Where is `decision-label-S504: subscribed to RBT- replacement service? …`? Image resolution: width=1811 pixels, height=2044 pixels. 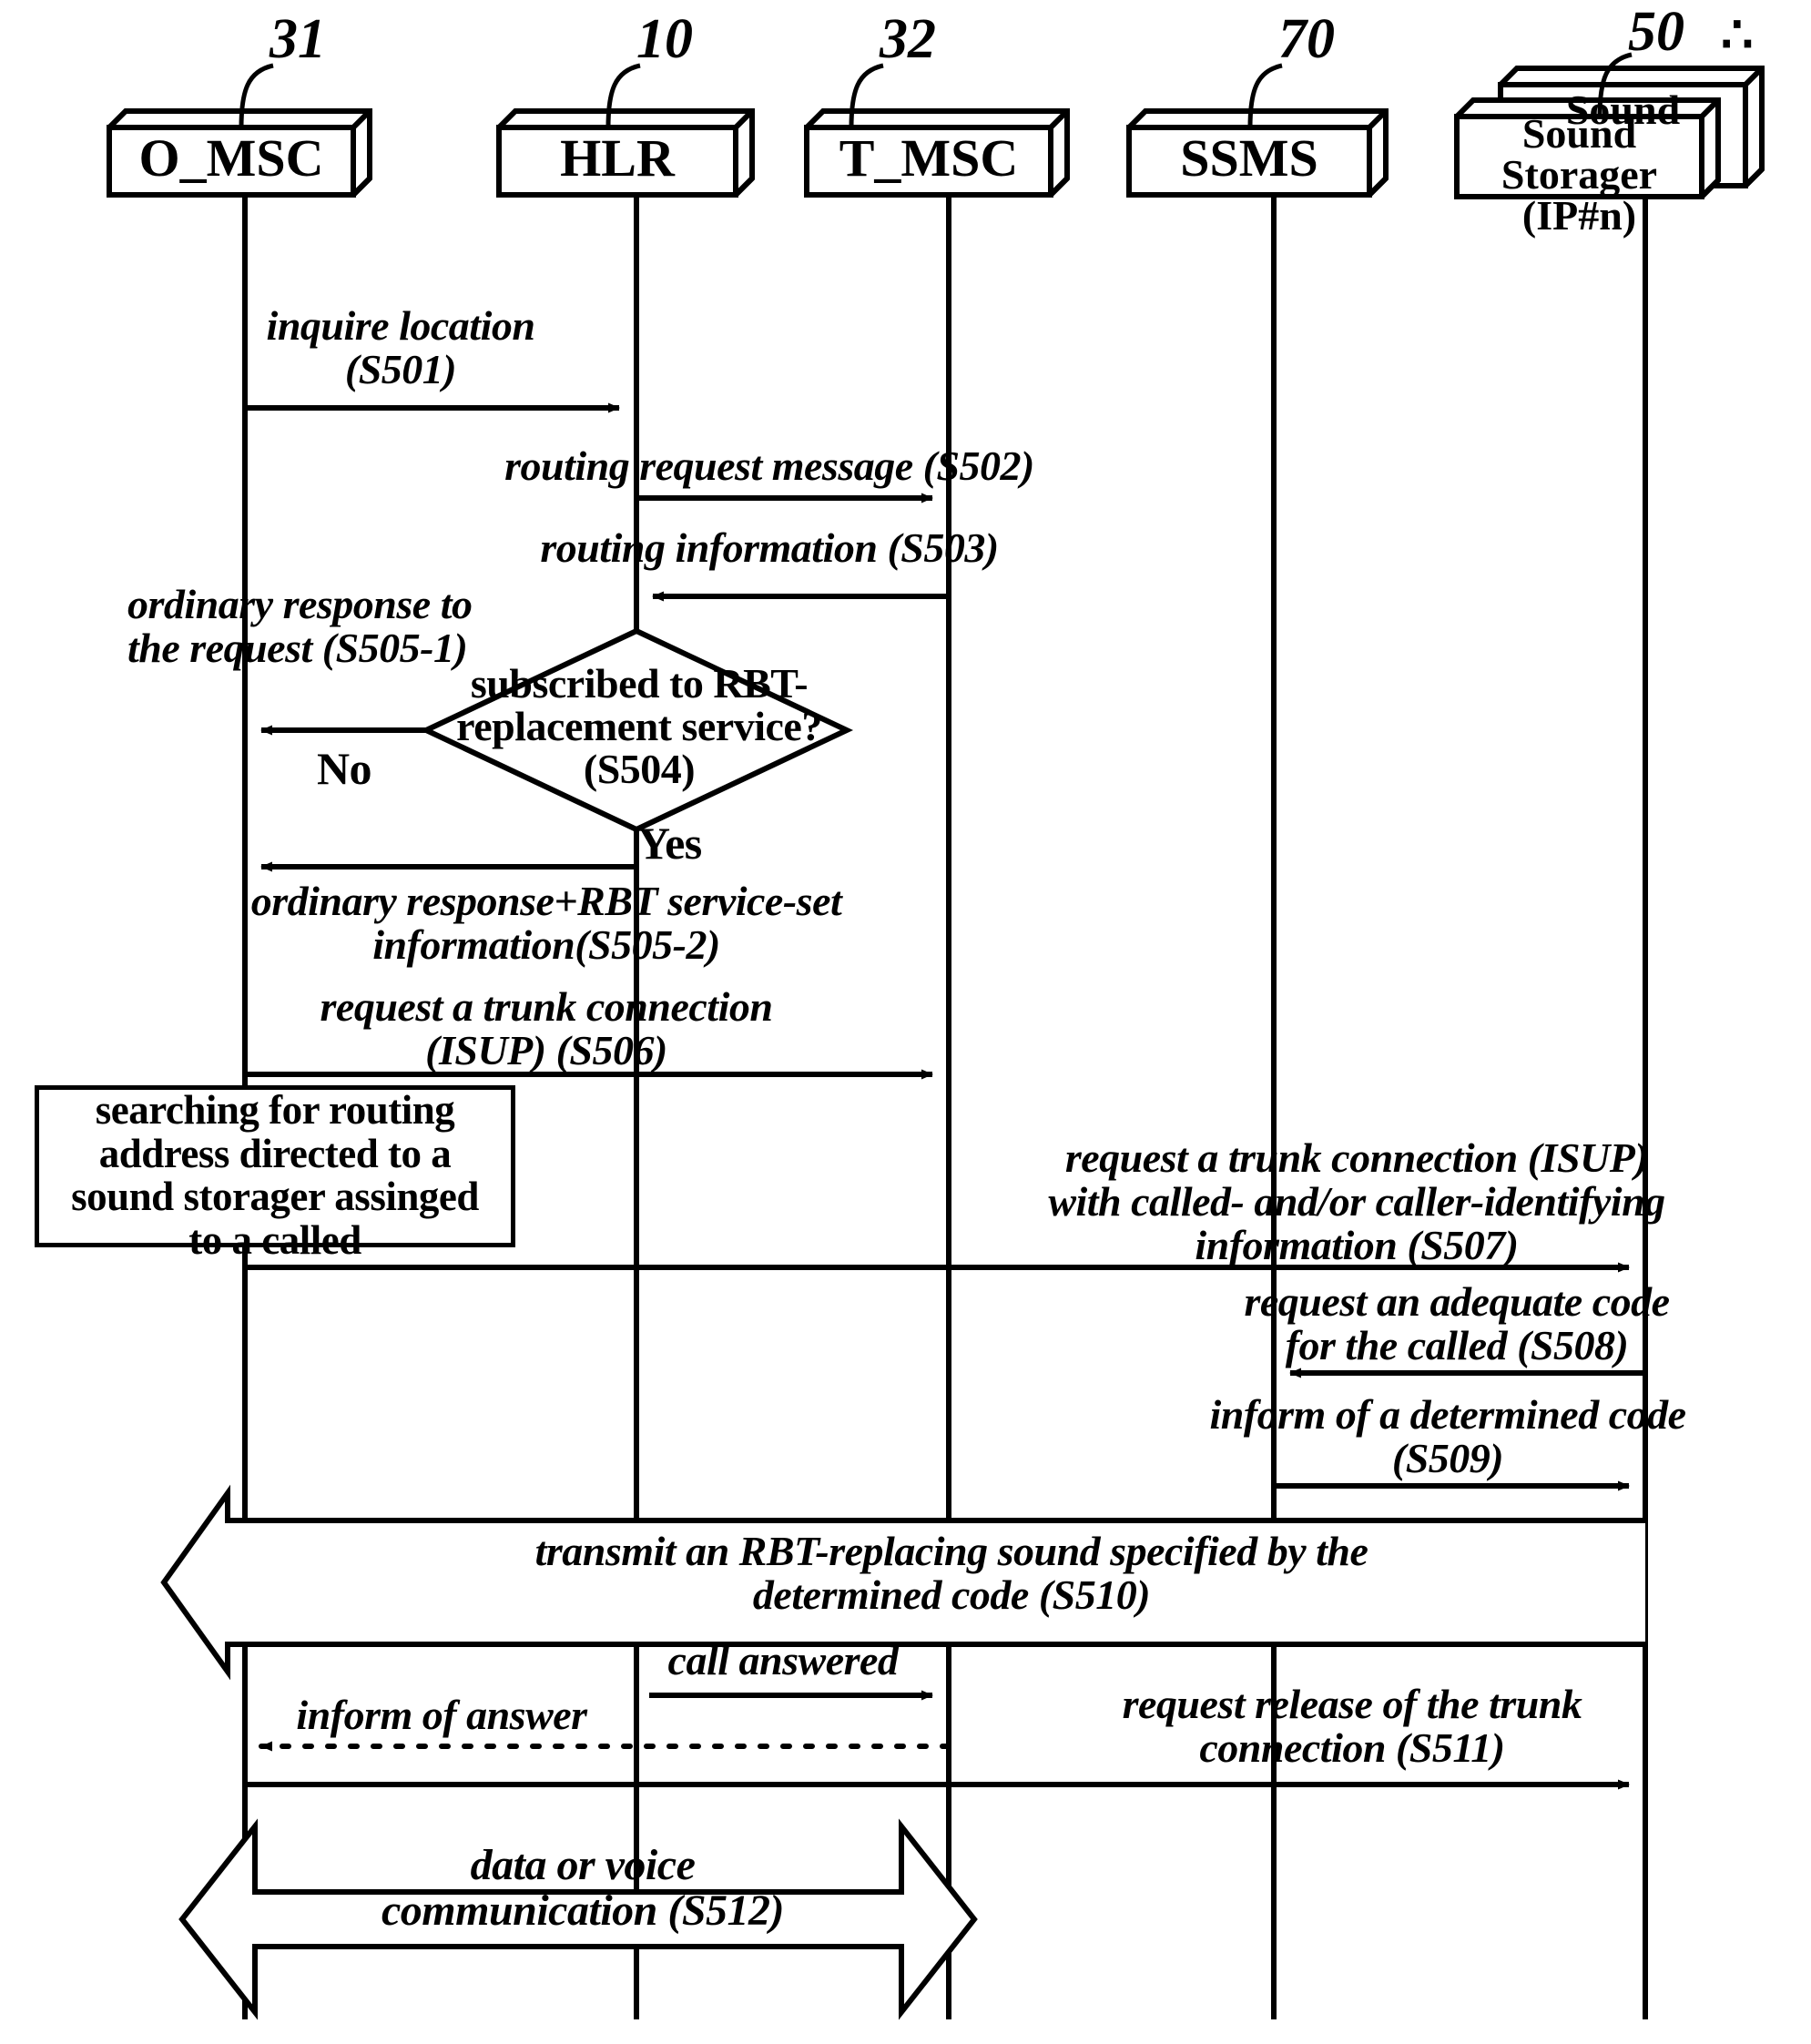
decision-label-S504: subscribed to RBT- replacement service? … is located at coordinates (639, 726).